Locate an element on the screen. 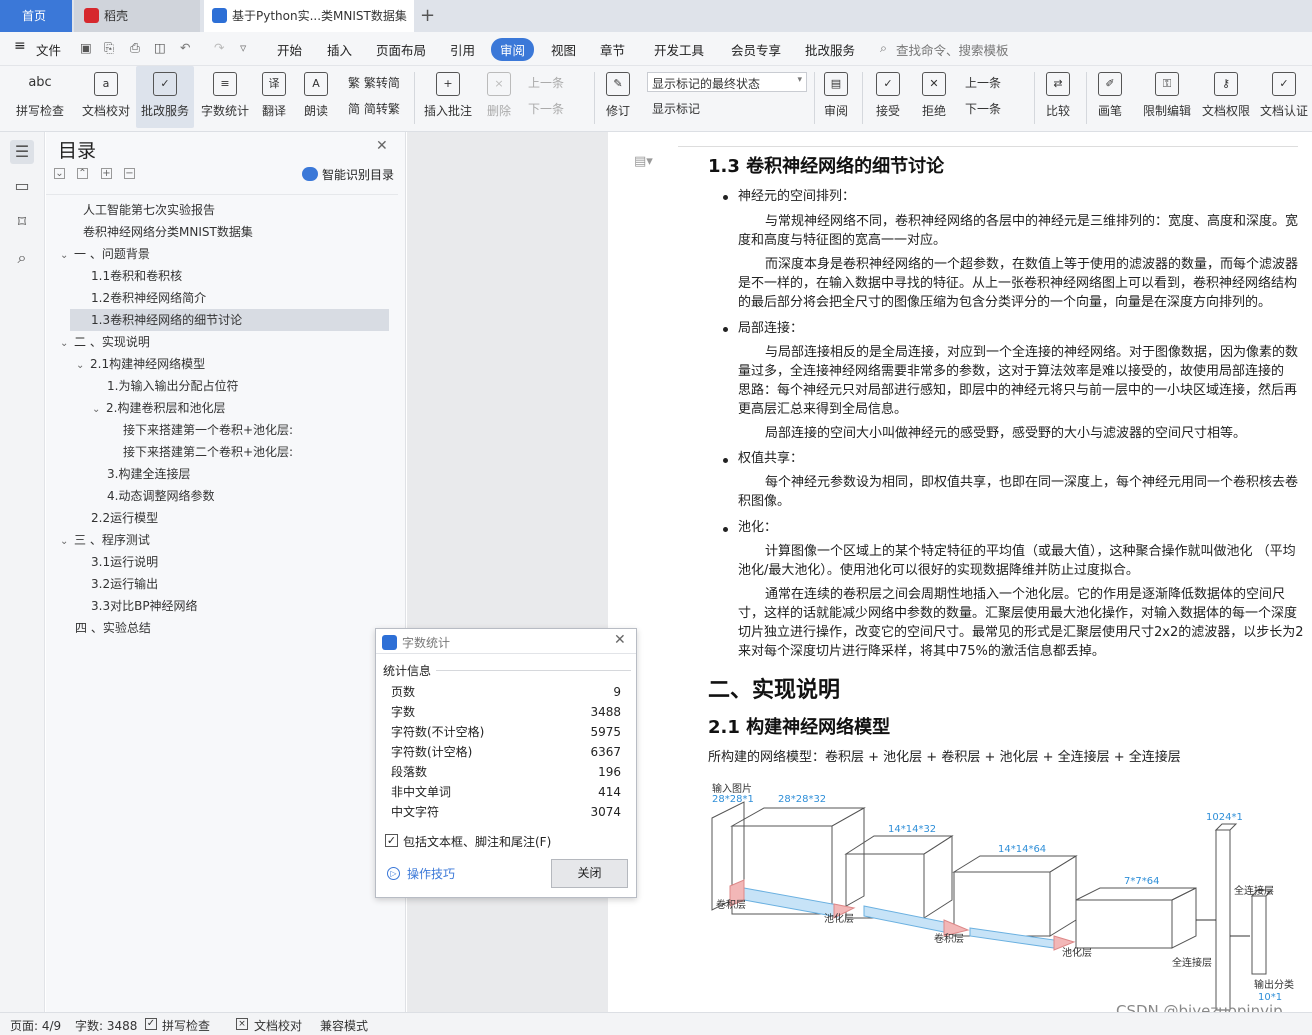 This screenshot has width=1312, height=1035. toc-item: 3.构建全连接层 is located at coordinates (148, 474).